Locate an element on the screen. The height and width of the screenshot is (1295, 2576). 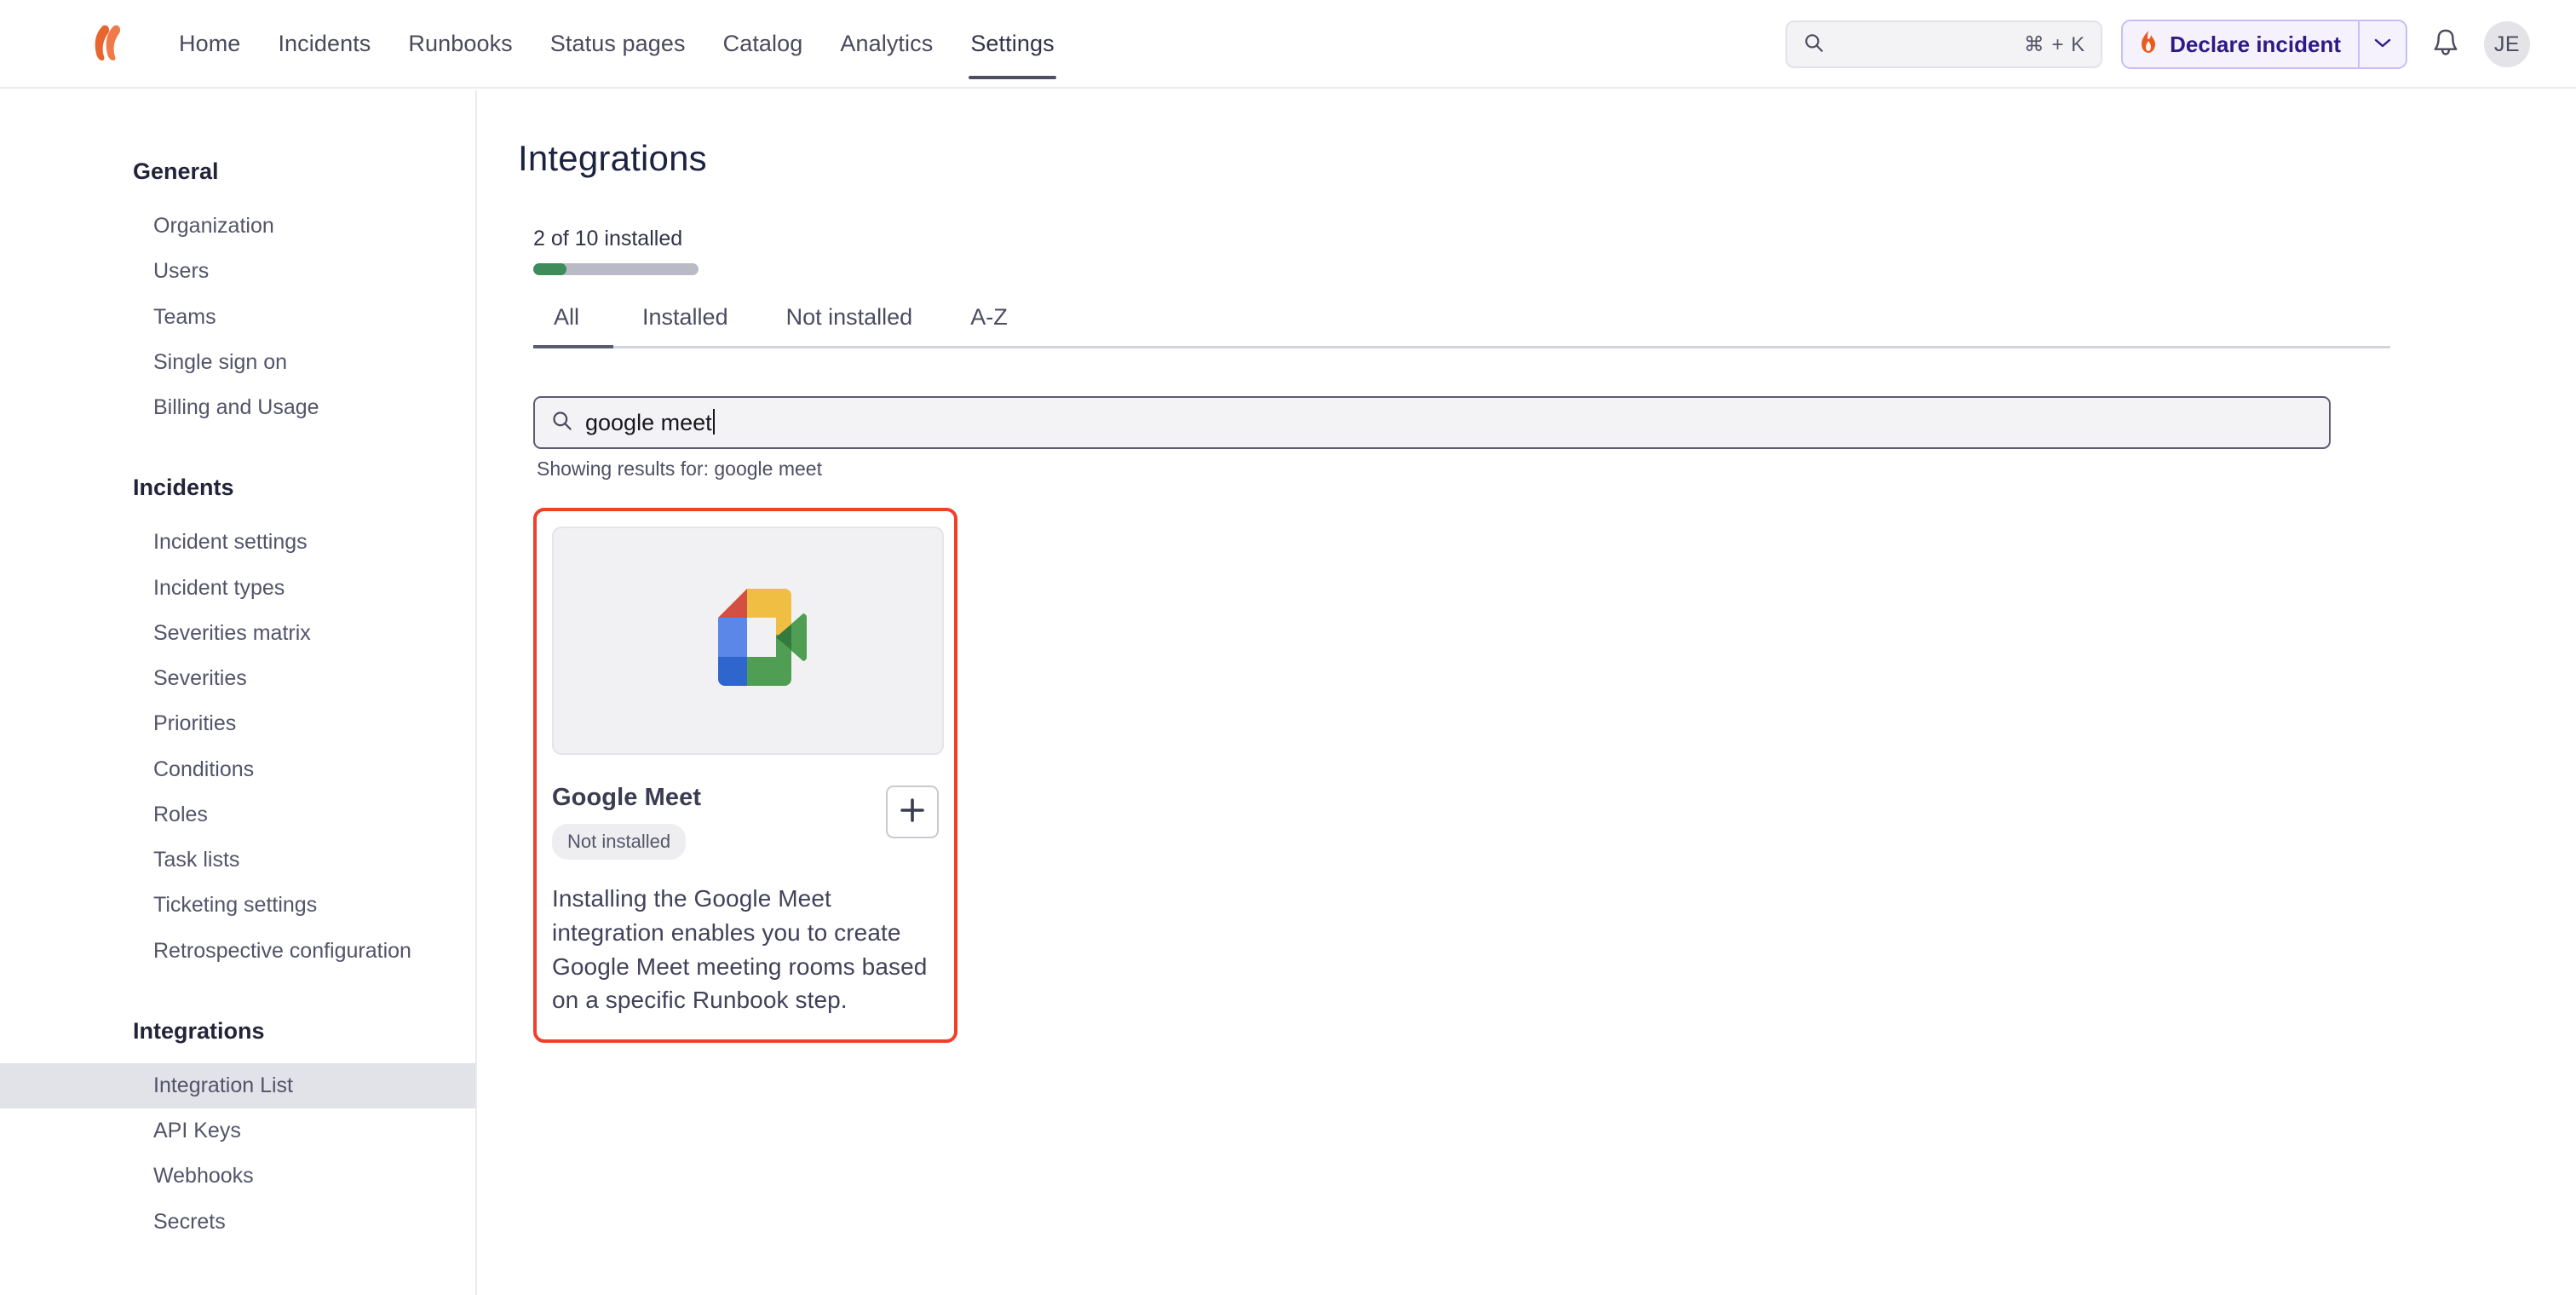
sidebar-item-roles: Roles is located at coordinates (238, 815).